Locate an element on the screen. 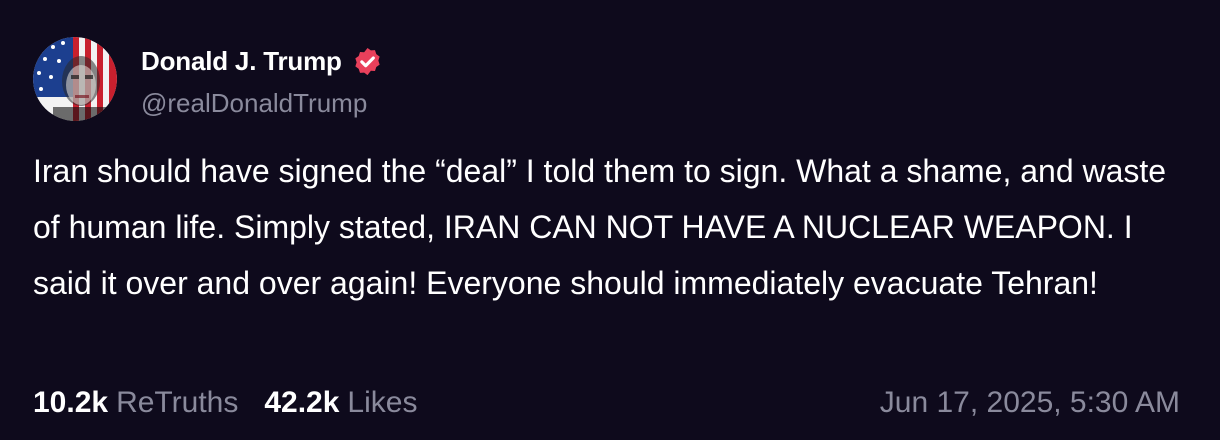  retruths-stat: 10.2k ReTruths is located at coordinates (135, 403).